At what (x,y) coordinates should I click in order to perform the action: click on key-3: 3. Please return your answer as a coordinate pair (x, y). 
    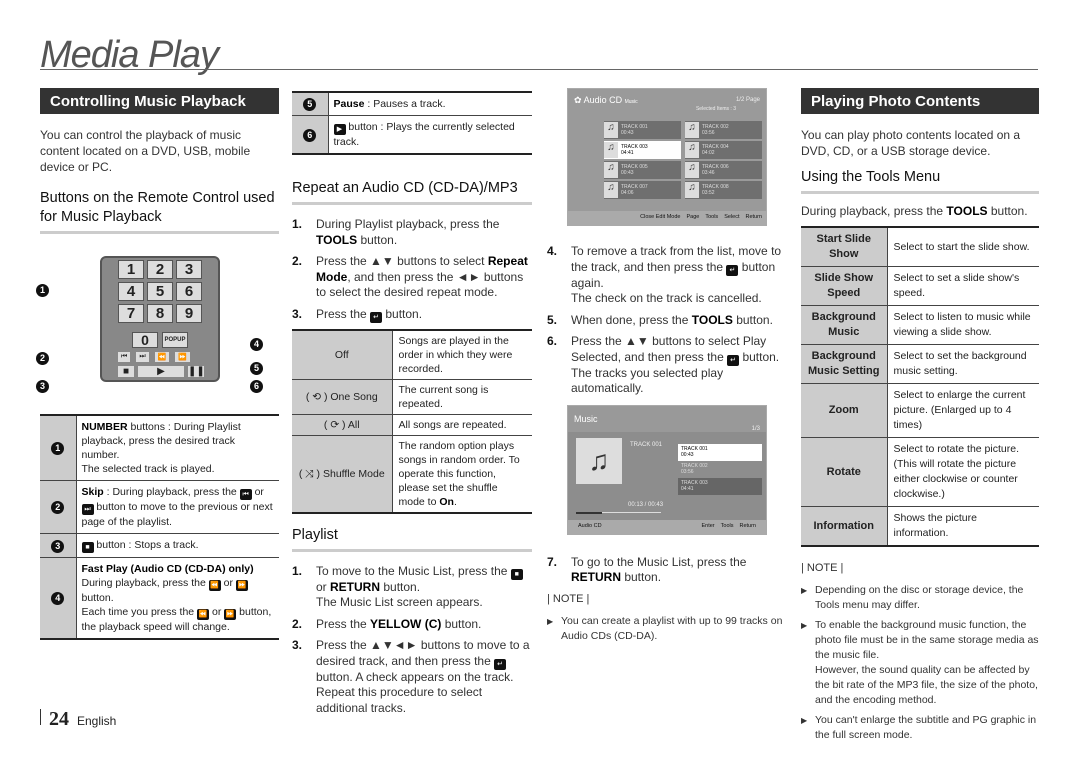
    Looking at the image, I should click on (189, 269).